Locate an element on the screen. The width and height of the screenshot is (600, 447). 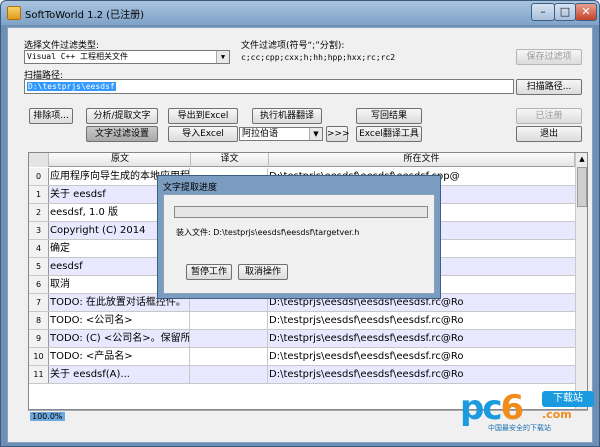
window-title: SoftToWorld 1.2 (已注册) is located at coordinates (84, 15).